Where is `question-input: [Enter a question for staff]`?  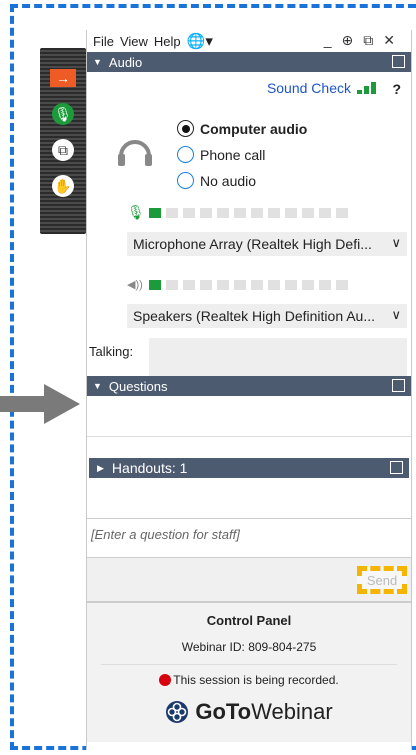
question-input: [Enter a question for staff] is located at coordinates (249, 538).